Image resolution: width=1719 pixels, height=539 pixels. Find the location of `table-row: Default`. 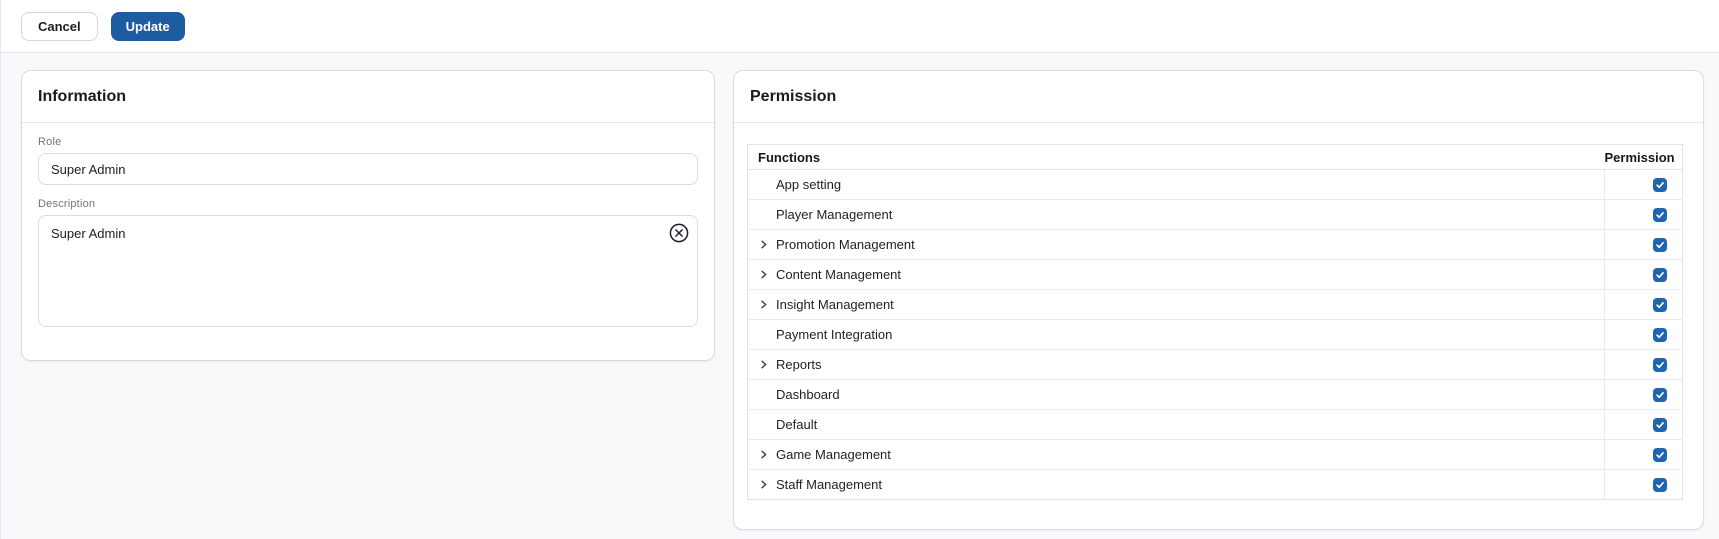

table-row: Default is located at coordinates (1215, 424).